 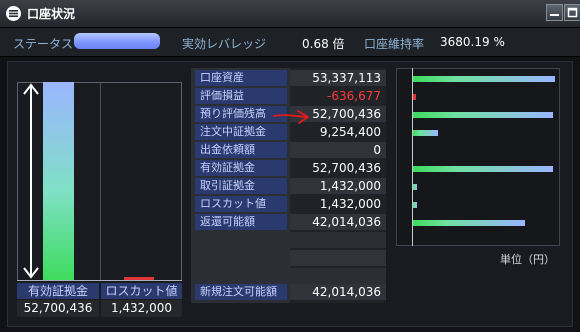 What do you see at coordinates (554, 12) in the screenshot?
I see `minimize-button` at bounding box center [554, 12].